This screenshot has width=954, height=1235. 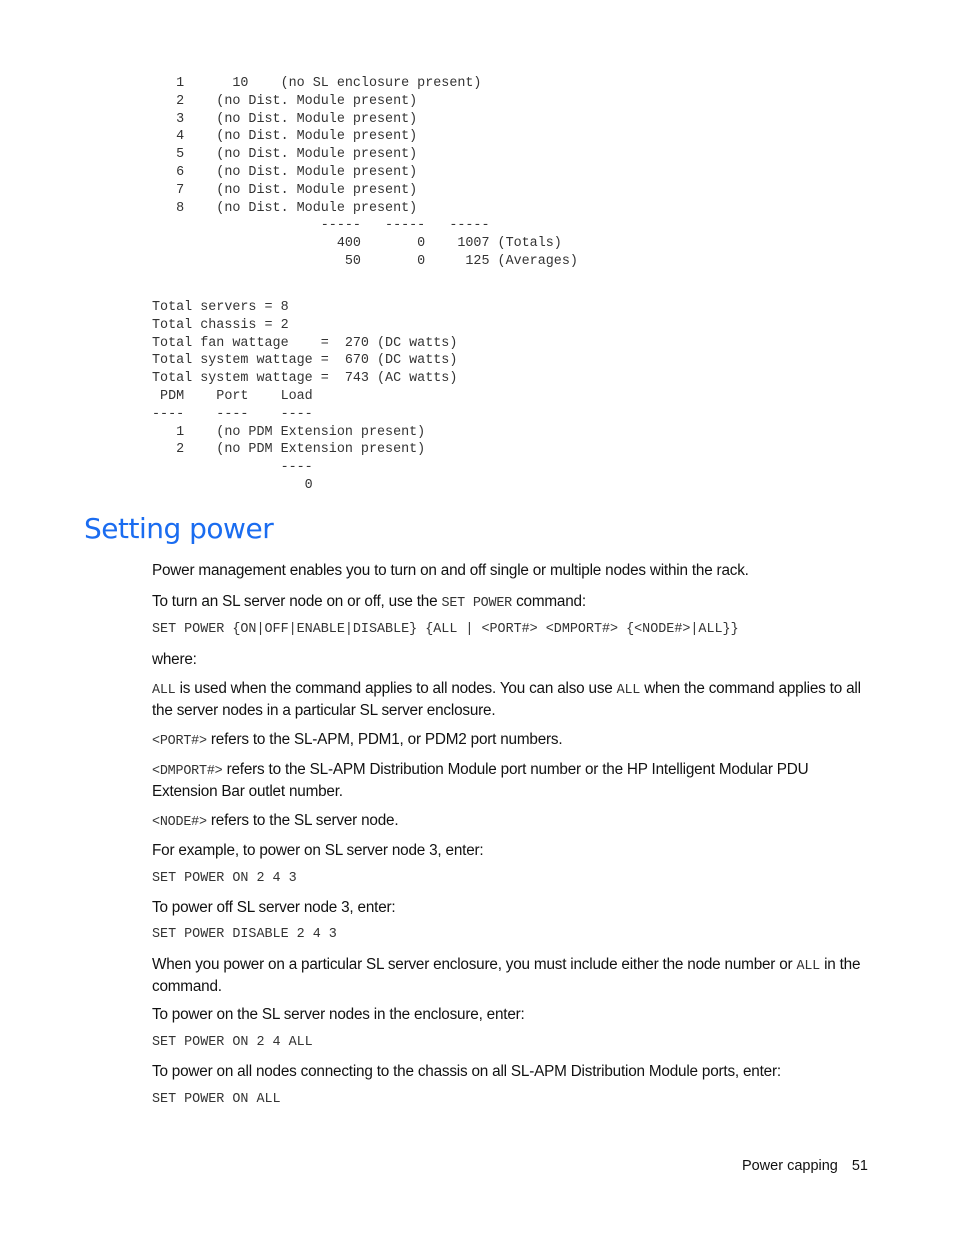 I want to click on section-title: Setting power, so click(x=179, y=528).